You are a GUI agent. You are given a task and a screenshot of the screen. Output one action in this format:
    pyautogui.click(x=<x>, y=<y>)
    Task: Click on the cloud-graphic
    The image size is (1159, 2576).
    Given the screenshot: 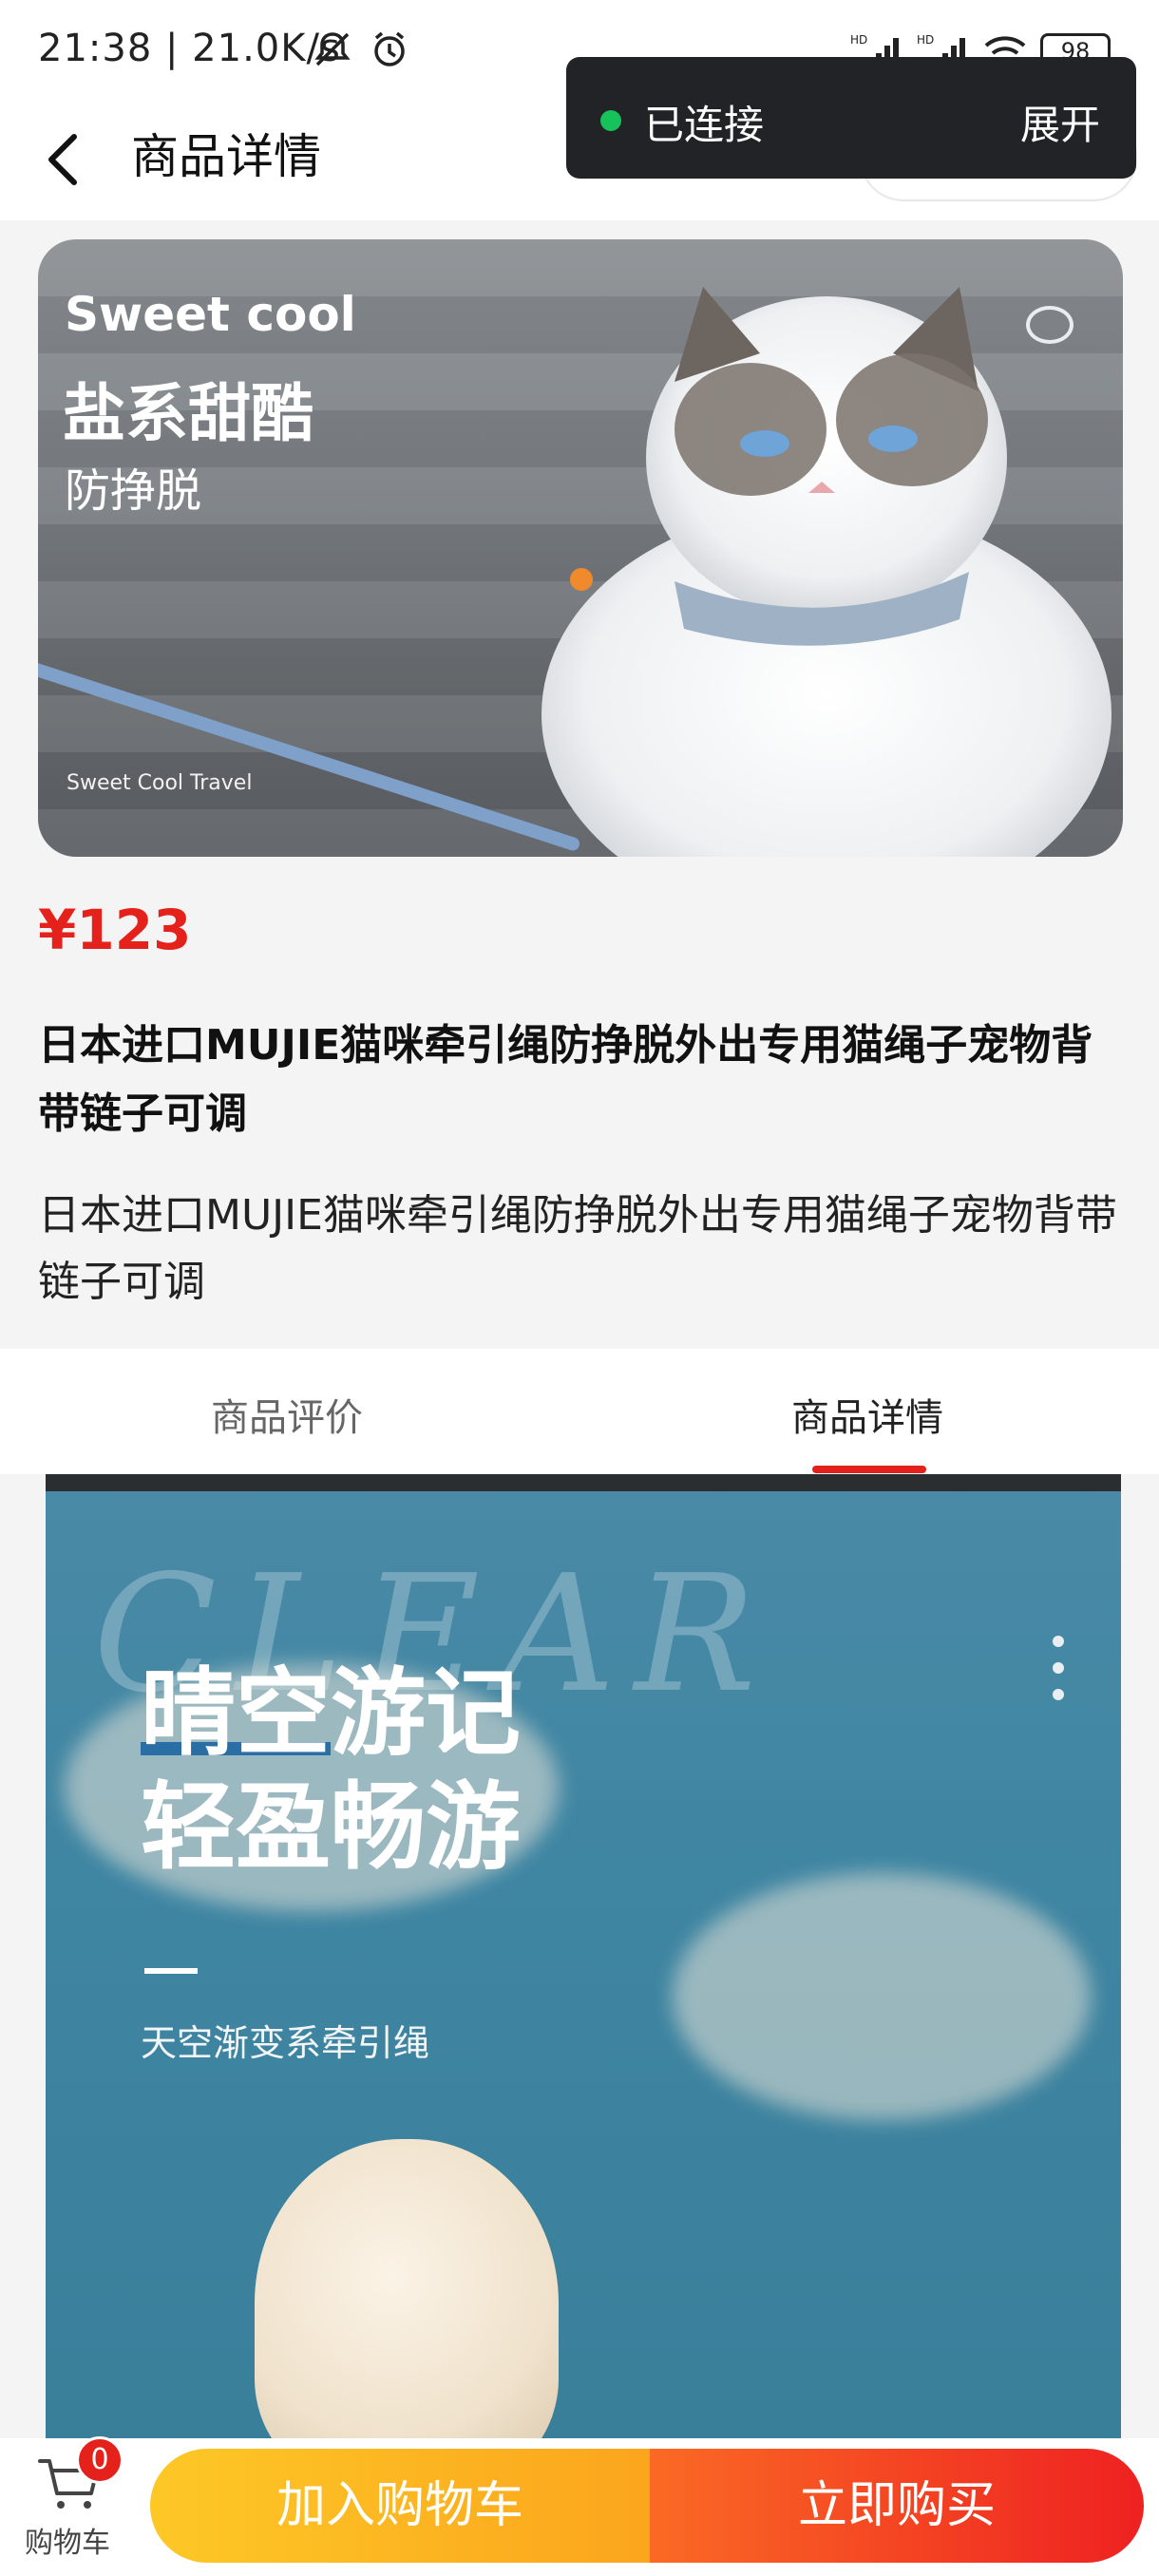 What is the action you would take?
    pyautogui.click(x=882, y=1996)
    